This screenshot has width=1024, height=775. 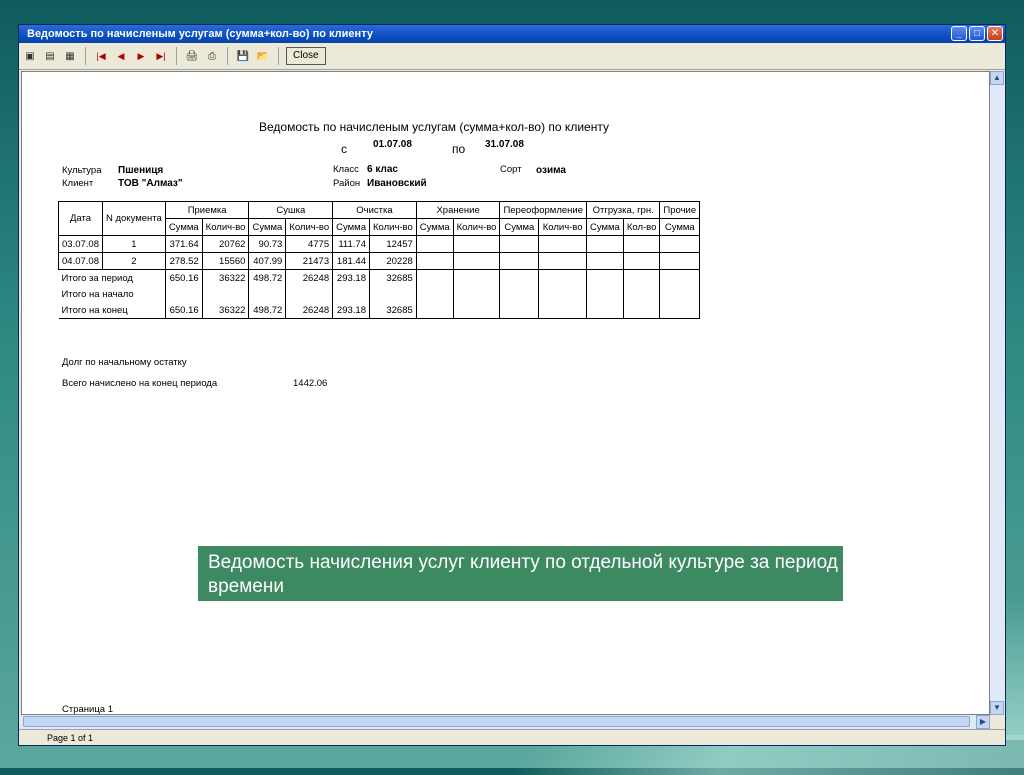 I want to click on open-icon: 📂, so click(x=263, y=56).